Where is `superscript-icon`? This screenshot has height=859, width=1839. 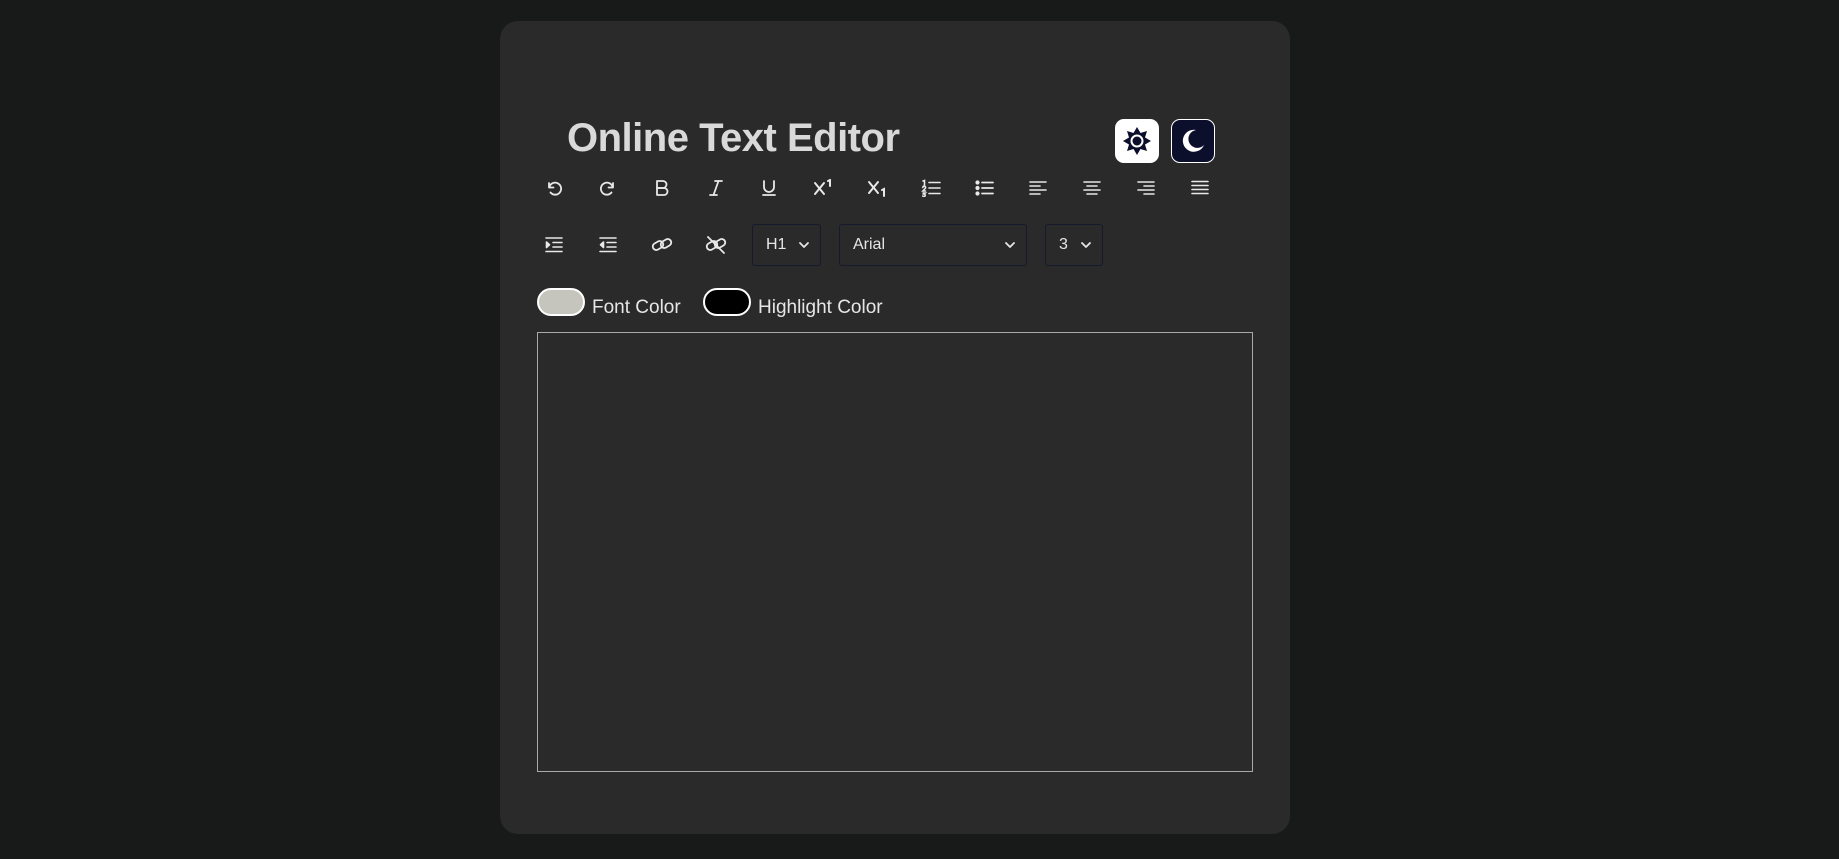 superscript-icon is located at coordinates (822, 187).